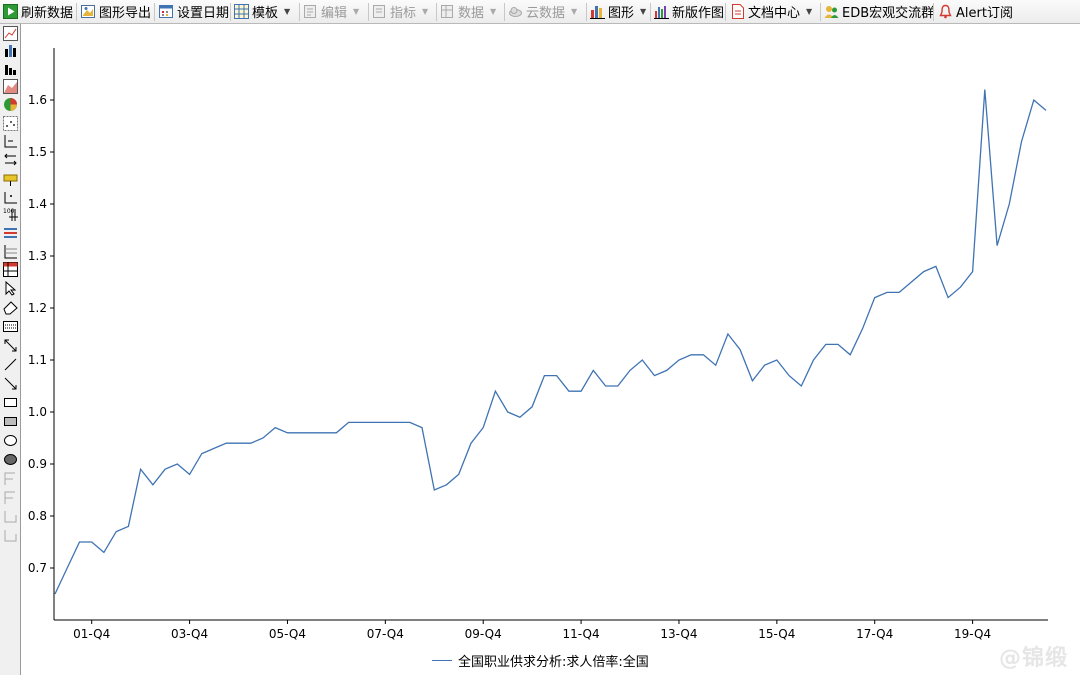 The height and width of the screenshot is (675, 1080). What do you see at coordinates (241, 11) in the screenshot?
I see `table-grid-icon` at bounding box center [241, 11].